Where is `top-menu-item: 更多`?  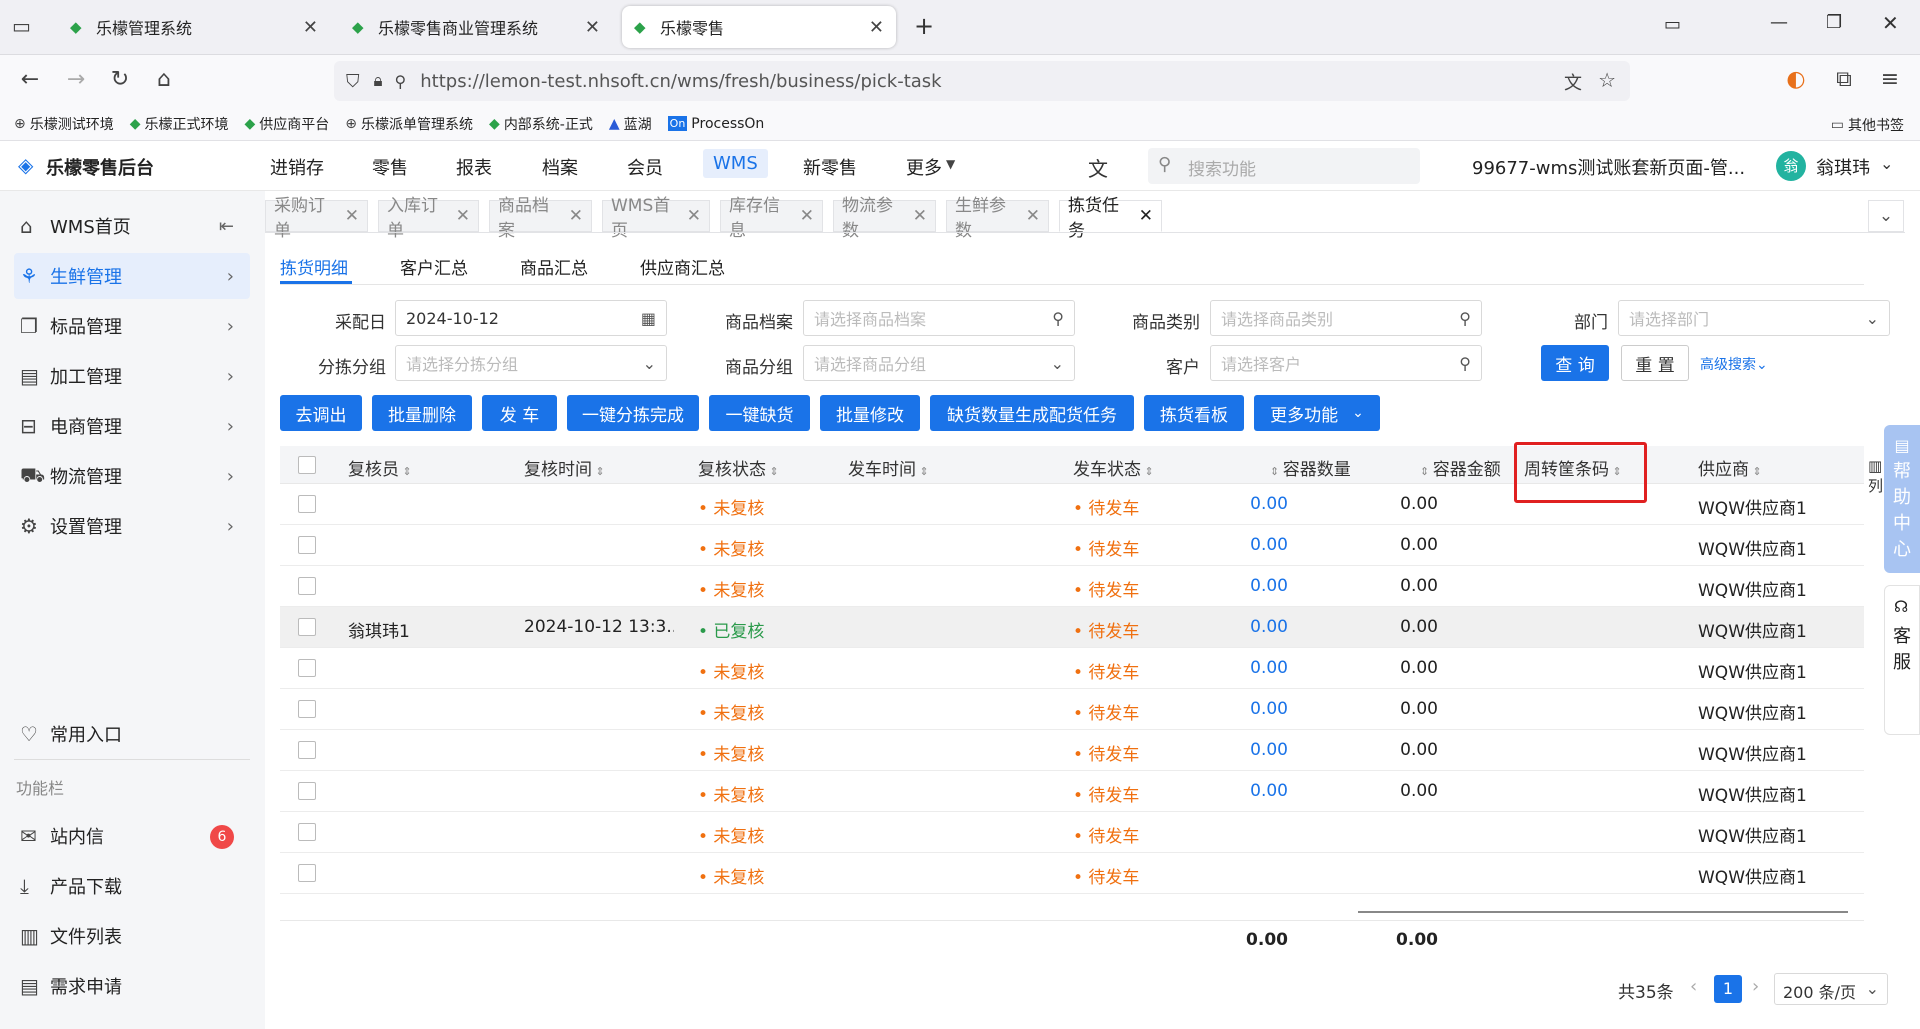 top-menu-item: 更多 is located at coordinates (924, 167).